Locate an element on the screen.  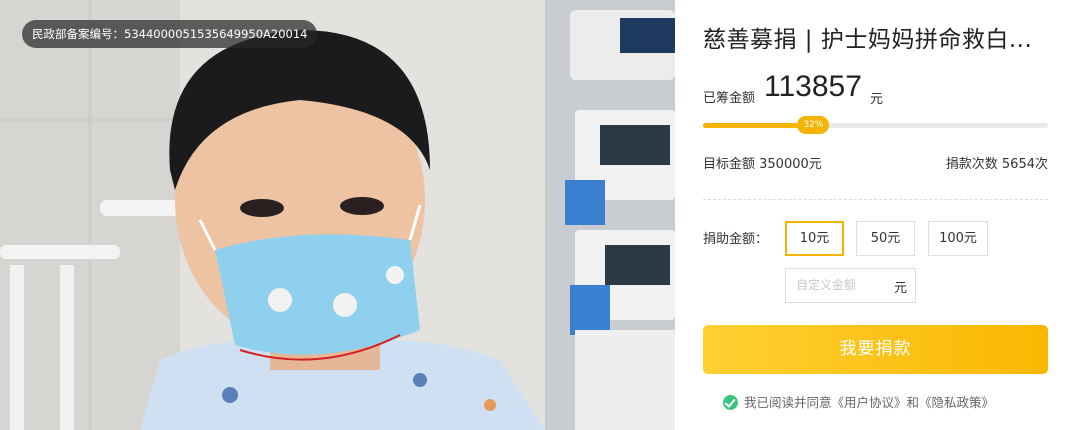
progress-percent-badge: 32% is located at coordinates (813, 125).